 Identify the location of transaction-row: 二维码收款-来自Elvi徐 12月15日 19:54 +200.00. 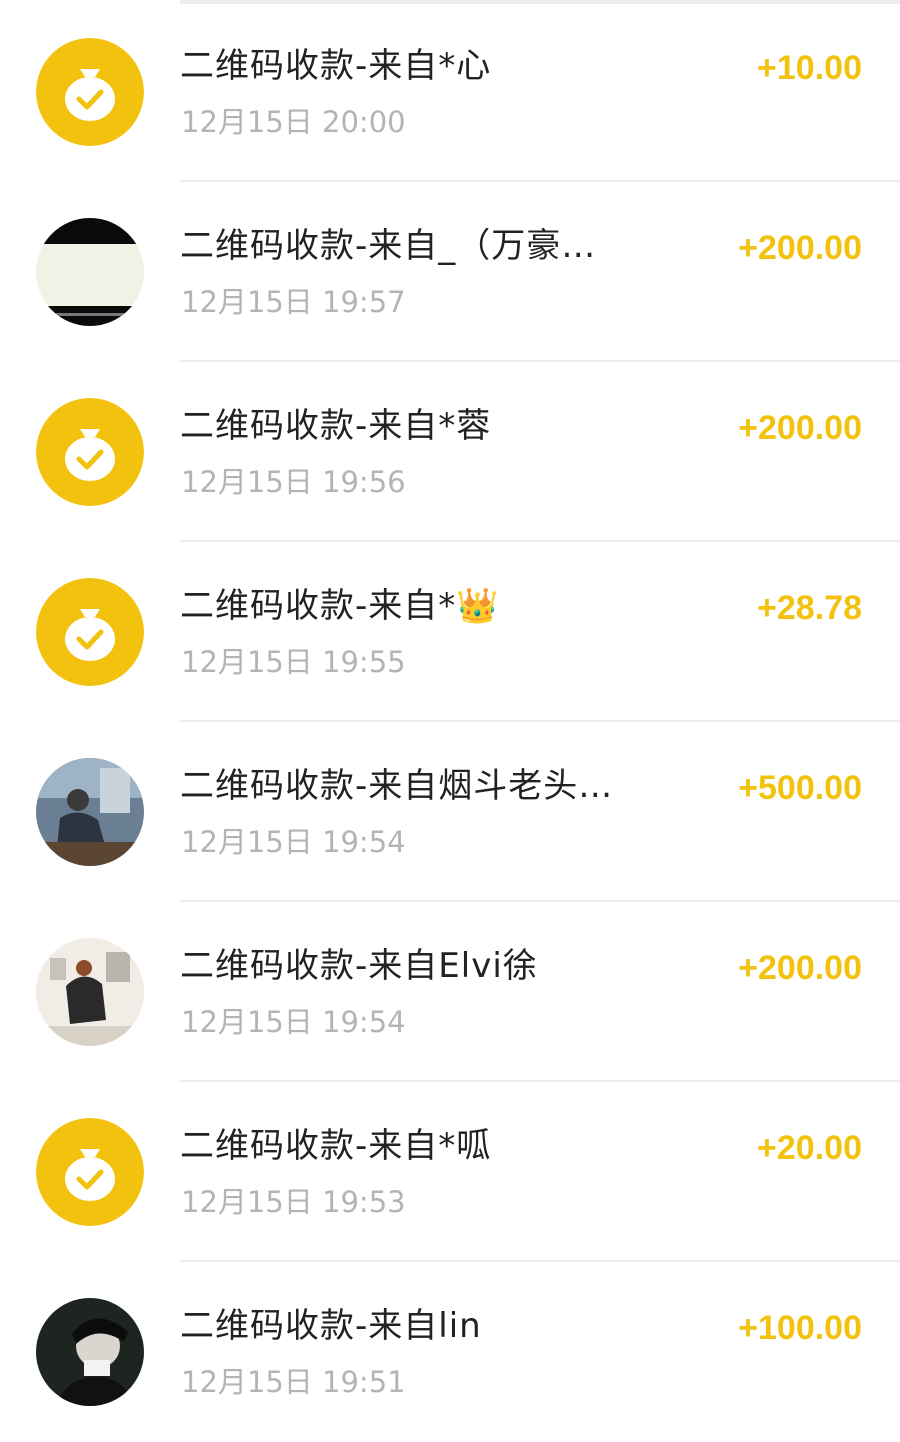
(450, 992).